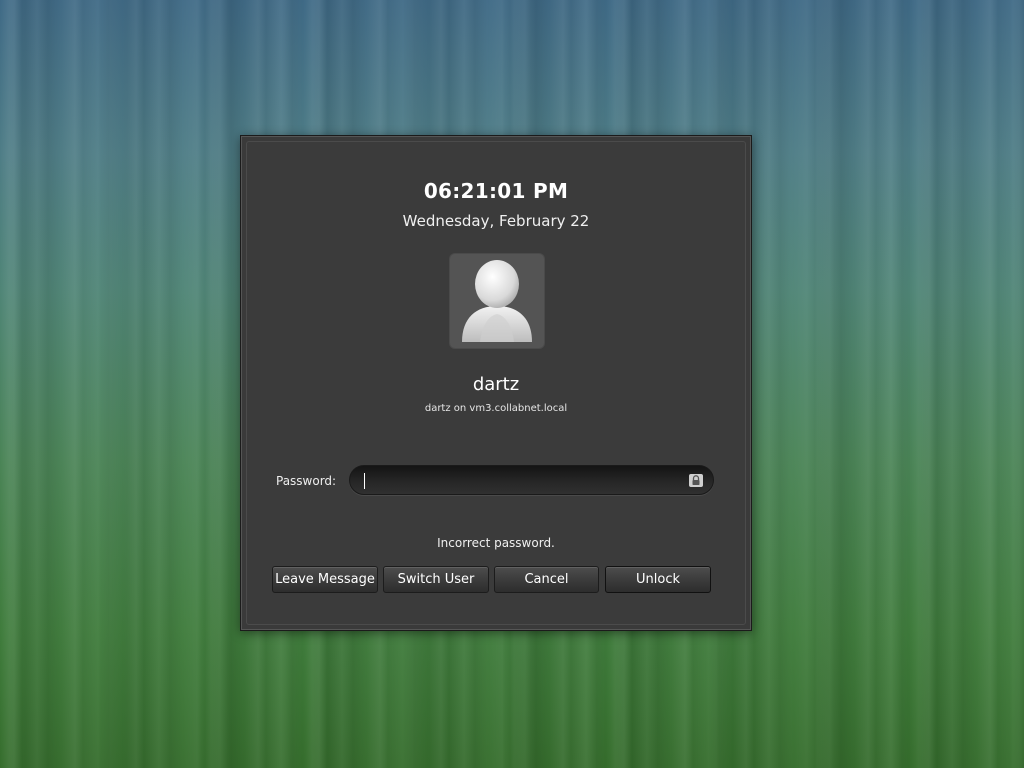  Describe the element at coordinates (496, 221) in the screenshot. I see `clock-date: Wednesday, February 22` at that location.